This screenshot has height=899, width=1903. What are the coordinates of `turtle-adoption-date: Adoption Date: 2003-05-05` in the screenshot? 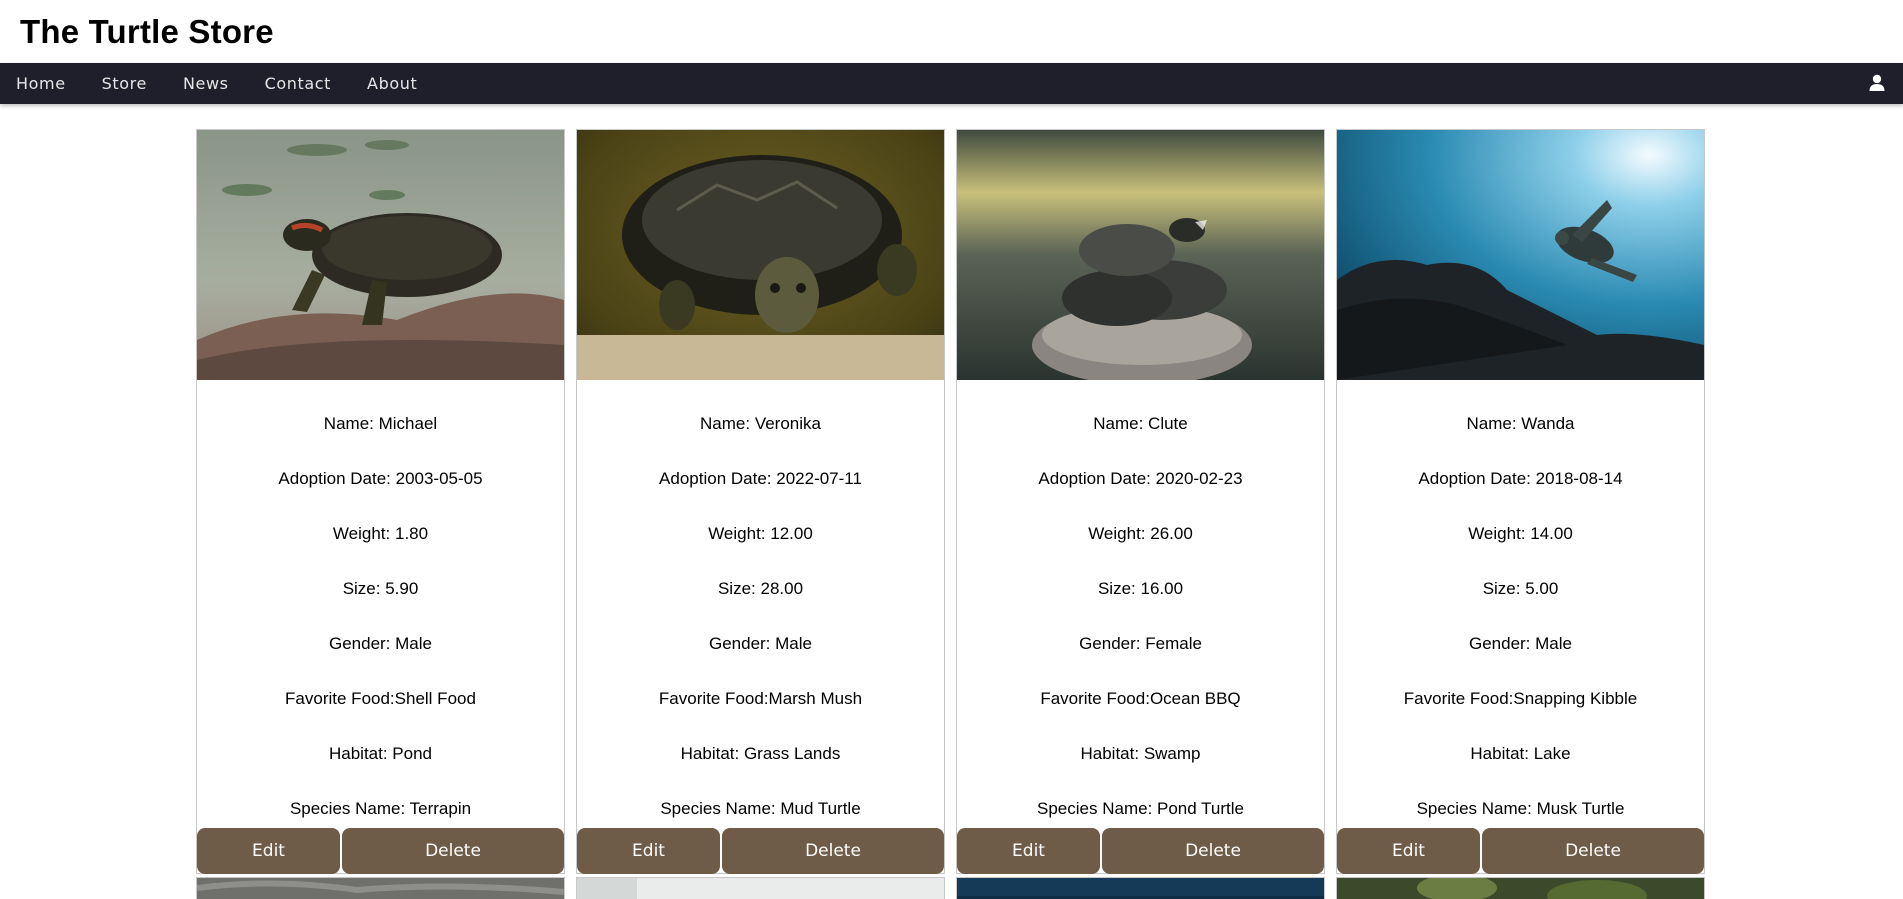 It's located at (380, 478).